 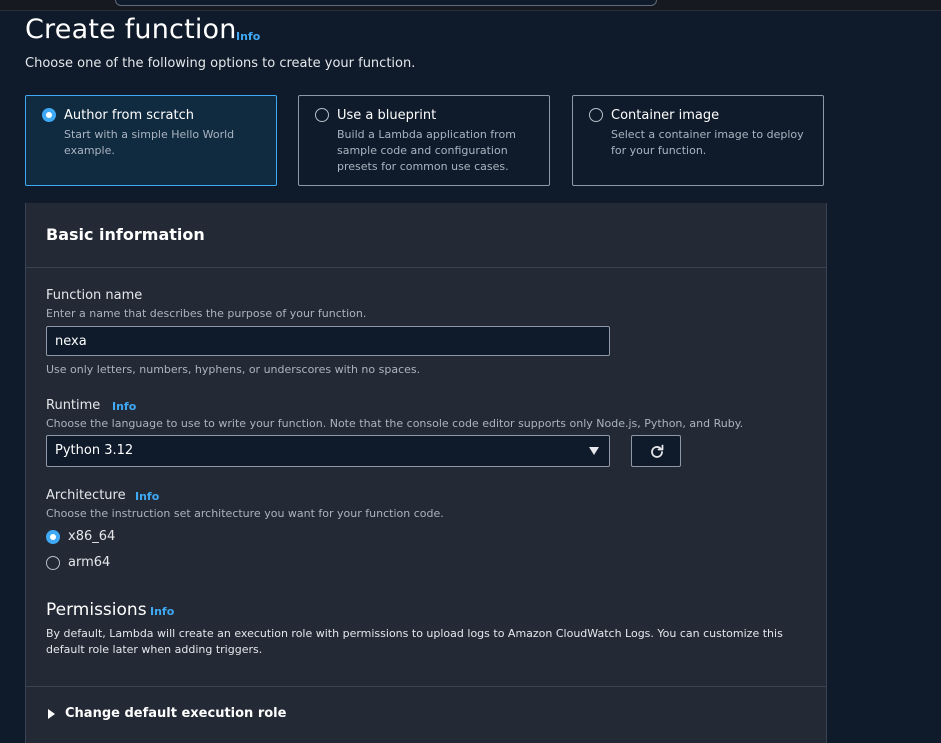 I want to click on option-description: Start with a simple Hello World example., so click(x=149, y=142).